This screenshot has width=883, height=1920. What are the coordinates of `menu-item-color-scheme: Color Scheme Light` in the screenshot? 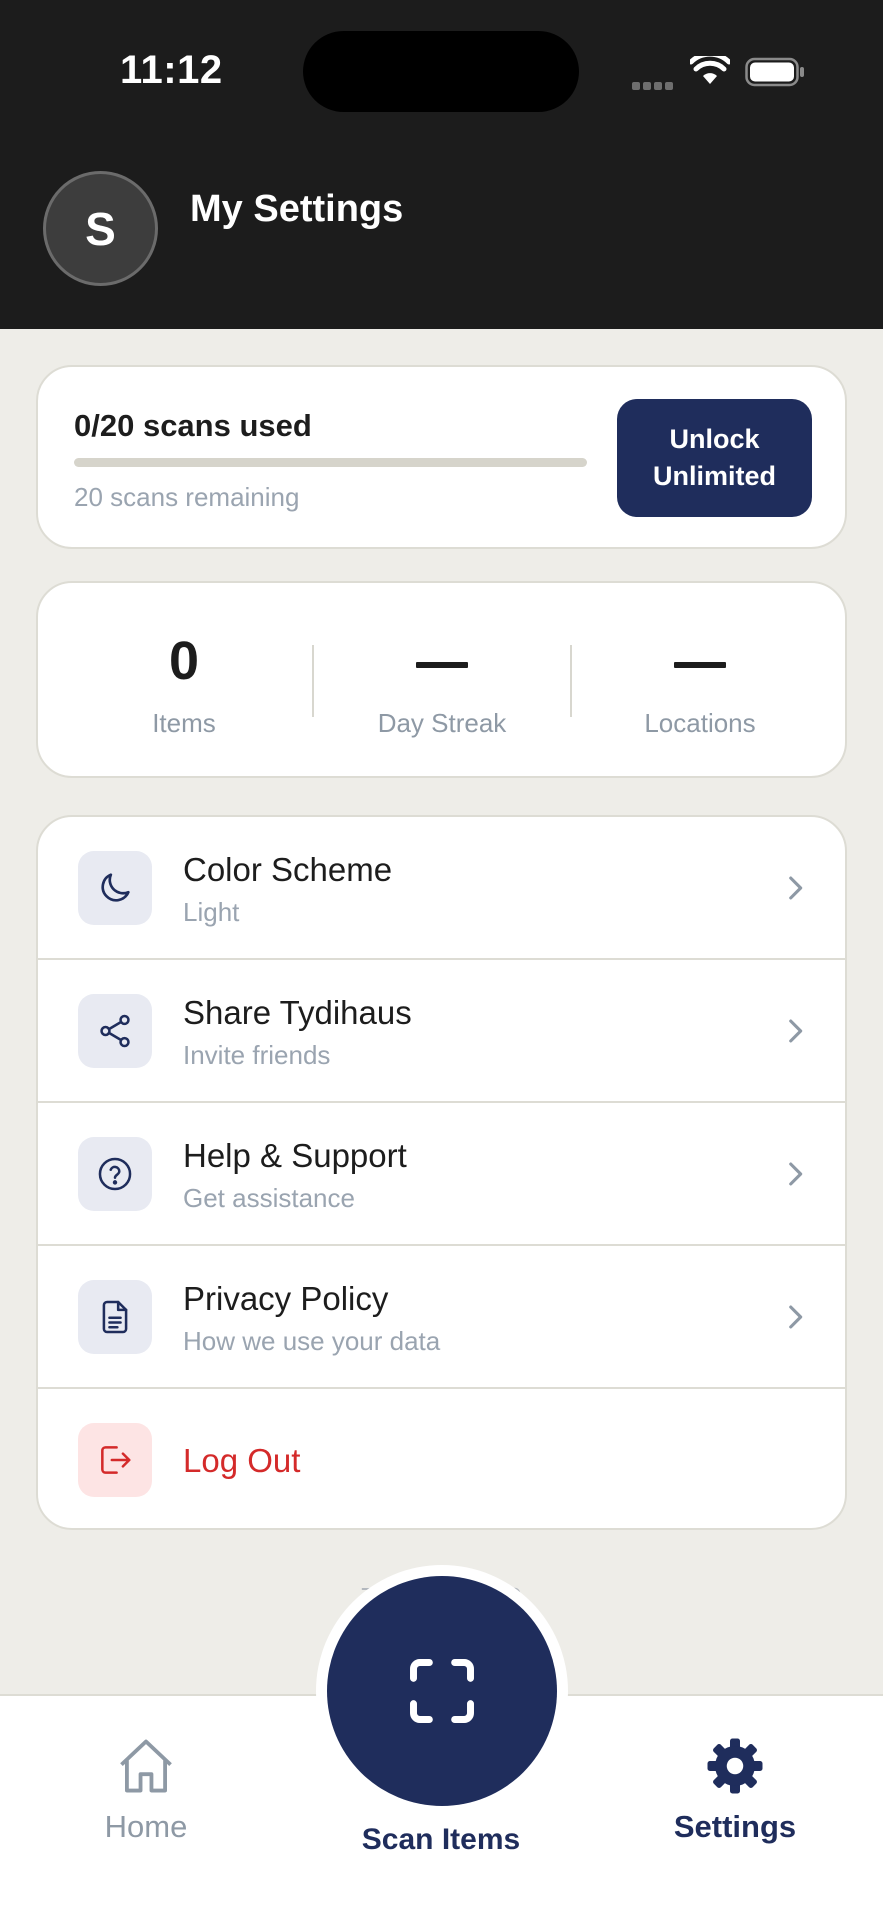 It's located at (441, 888).